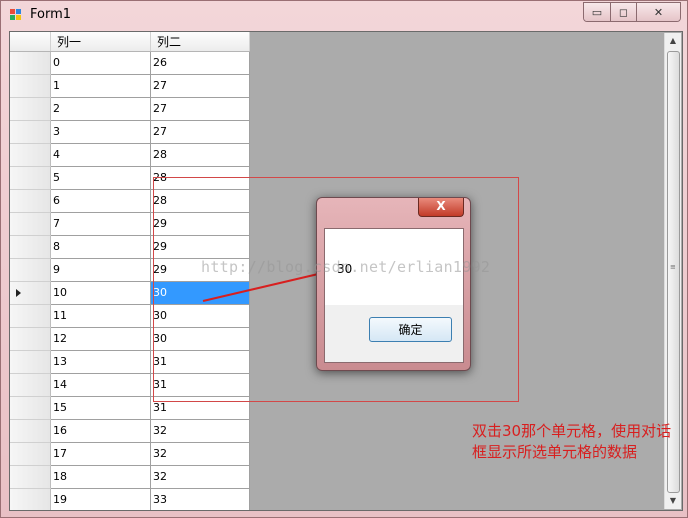 The image size is (688, 518). What do you see at coordinates (101, 477) in the screenshot?
I see `cell-col1: 18` at bounding box center [101, 477].